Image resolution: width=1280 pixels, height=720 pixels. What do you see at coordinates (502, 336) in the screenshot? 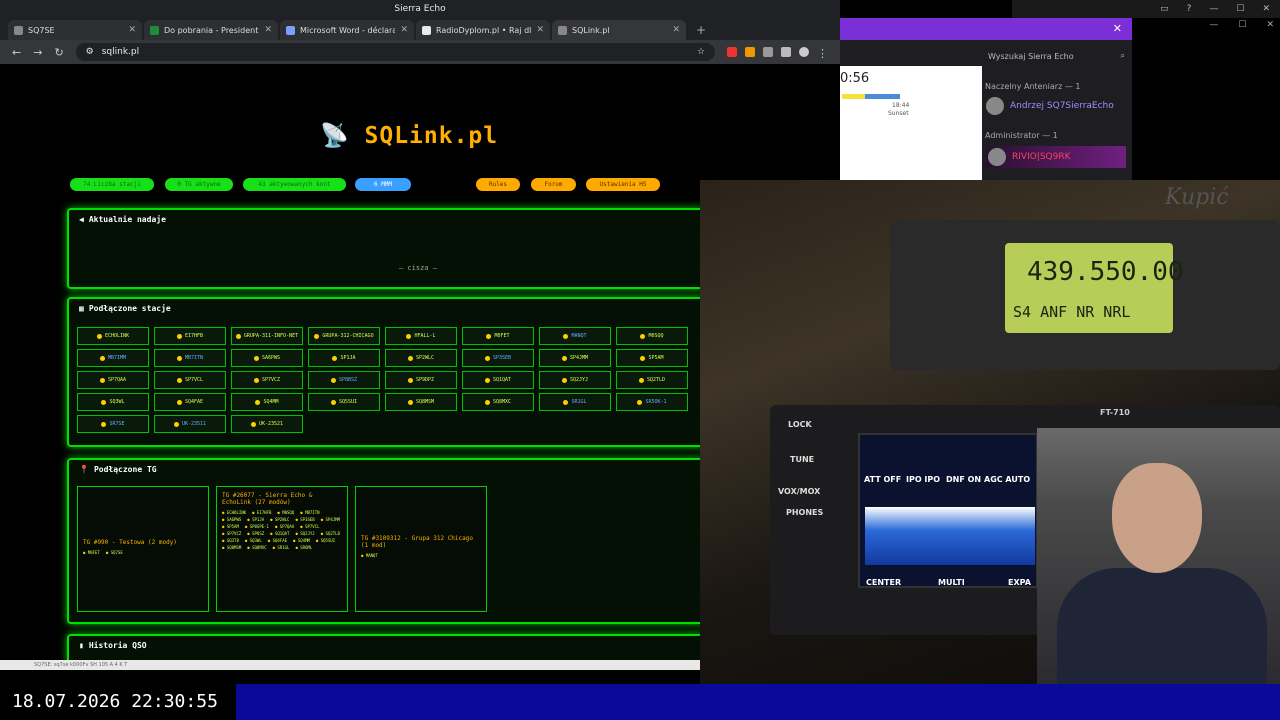
I see `station-callsign: M0FET` at bounding box center [502, 336].